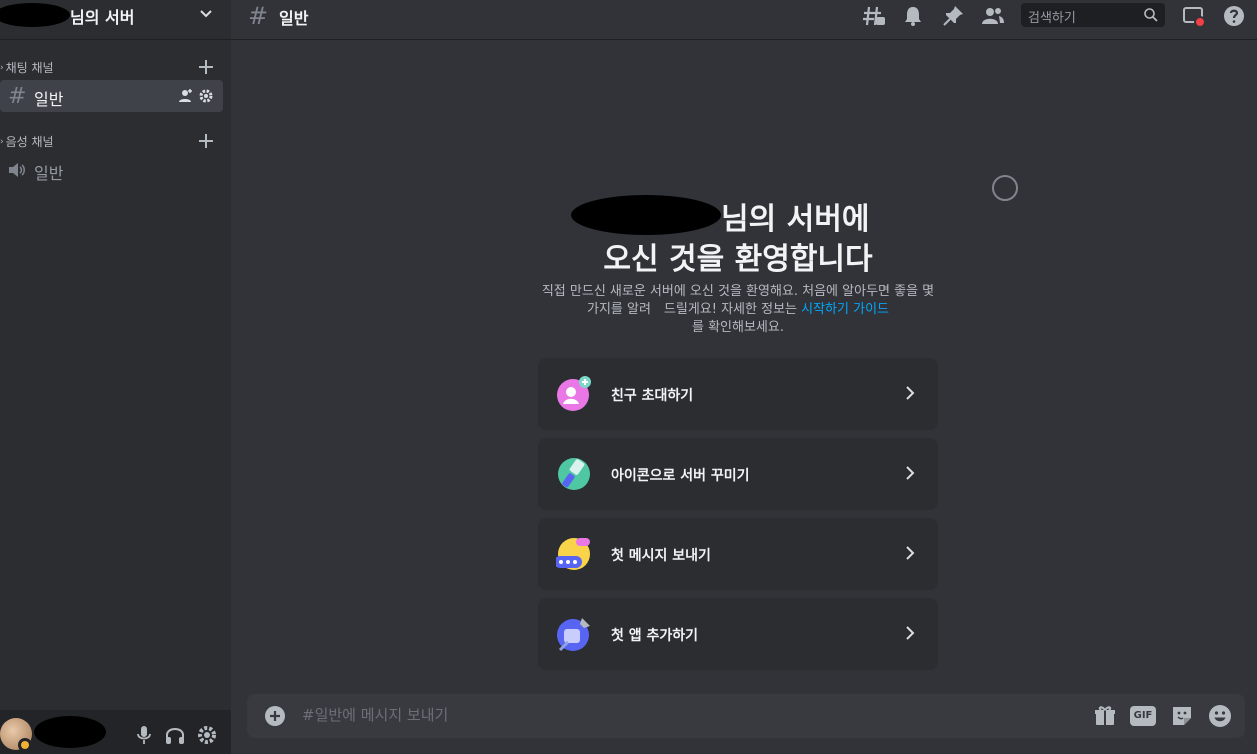 This screenshot has height=754, width=1257. What do you see at coordinates (913, 16) in the screenshot?
I see `bell-icon` at bounding box center [913, 16].